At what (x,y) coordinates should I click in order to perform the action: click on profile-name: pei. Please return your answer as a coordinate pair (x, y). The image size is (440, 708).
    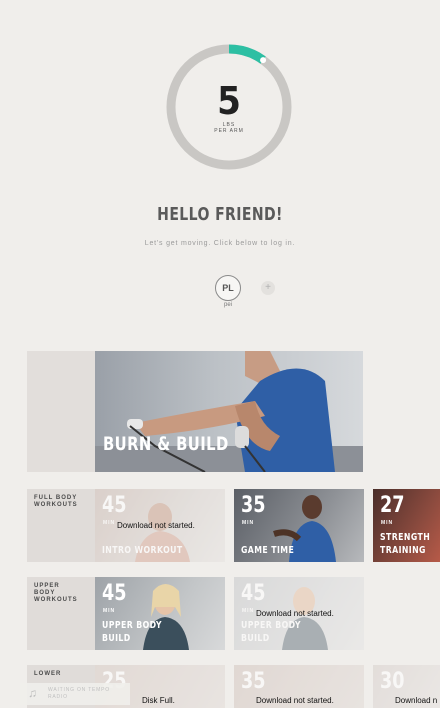
    Looking at the image, I should click on (227, 305).